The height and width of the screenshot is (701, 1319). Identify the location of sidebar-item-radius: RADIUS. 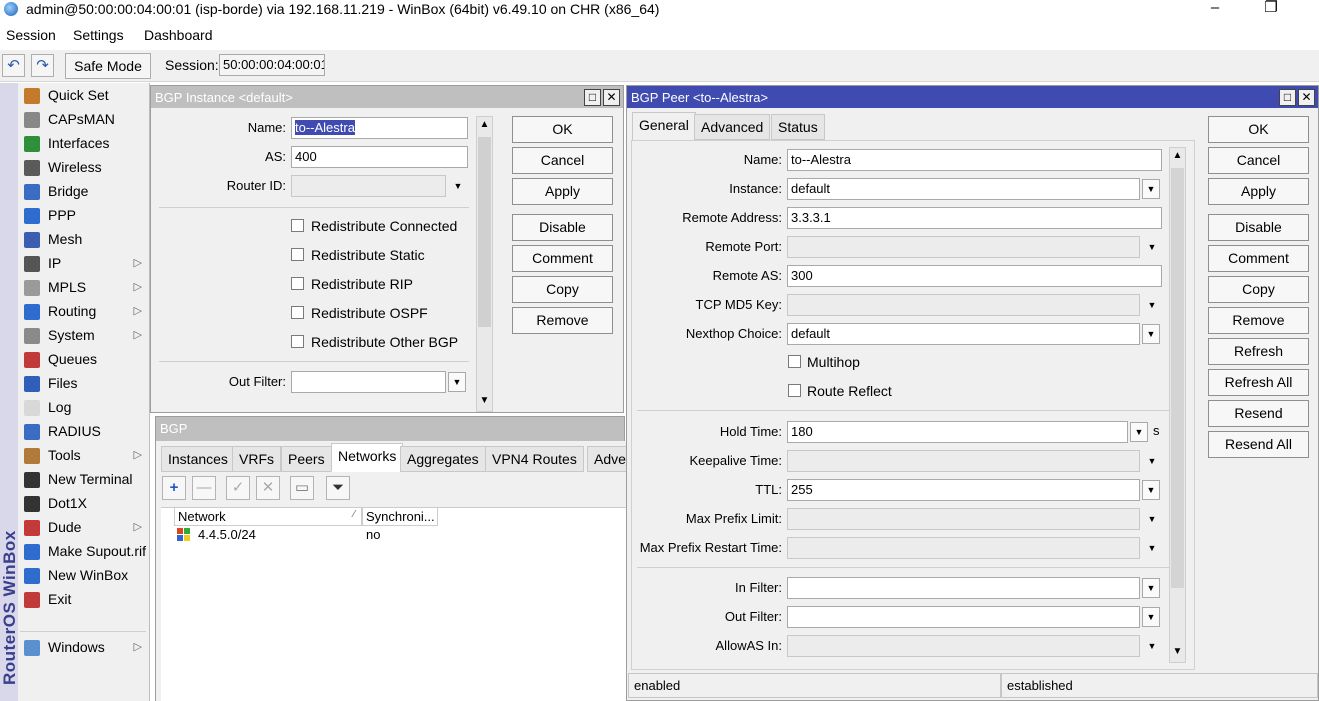
(85, 432).